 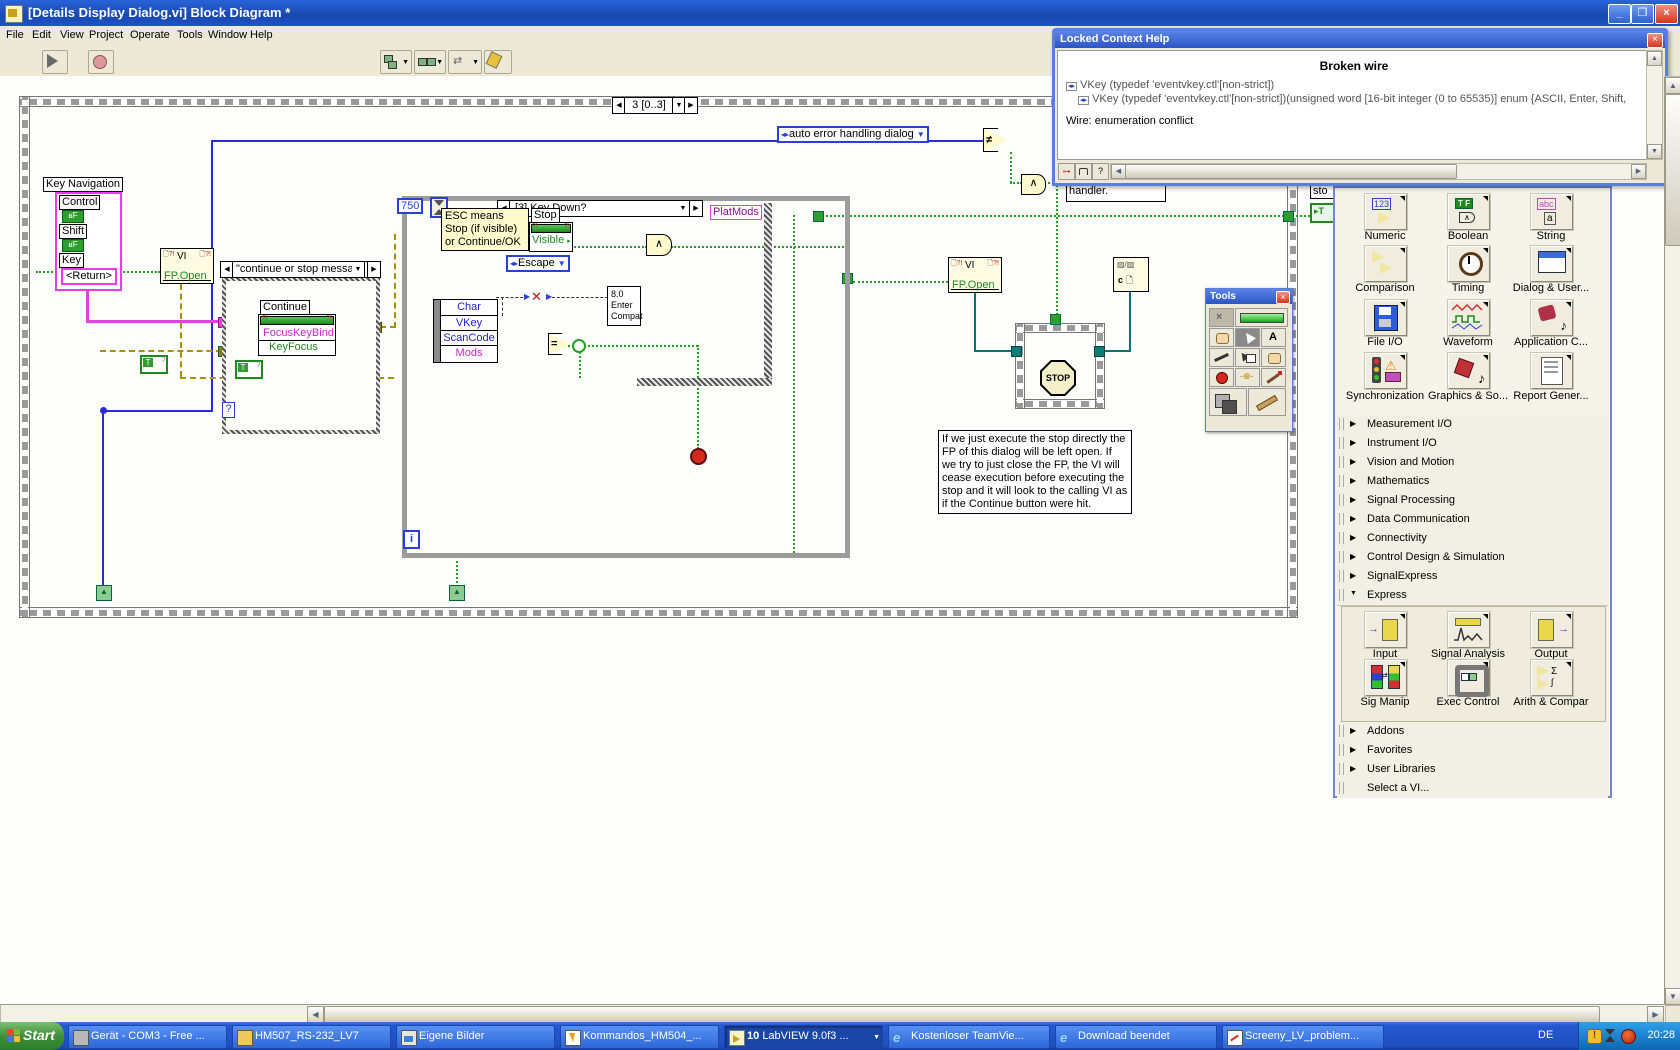 What do you see at coordinates (803, 1037) in the screenshot?
I see `taskbar-button-labview-group: 10 LabVIEW 9.0f3 ... ▼` at bounding box center [803, 1037].